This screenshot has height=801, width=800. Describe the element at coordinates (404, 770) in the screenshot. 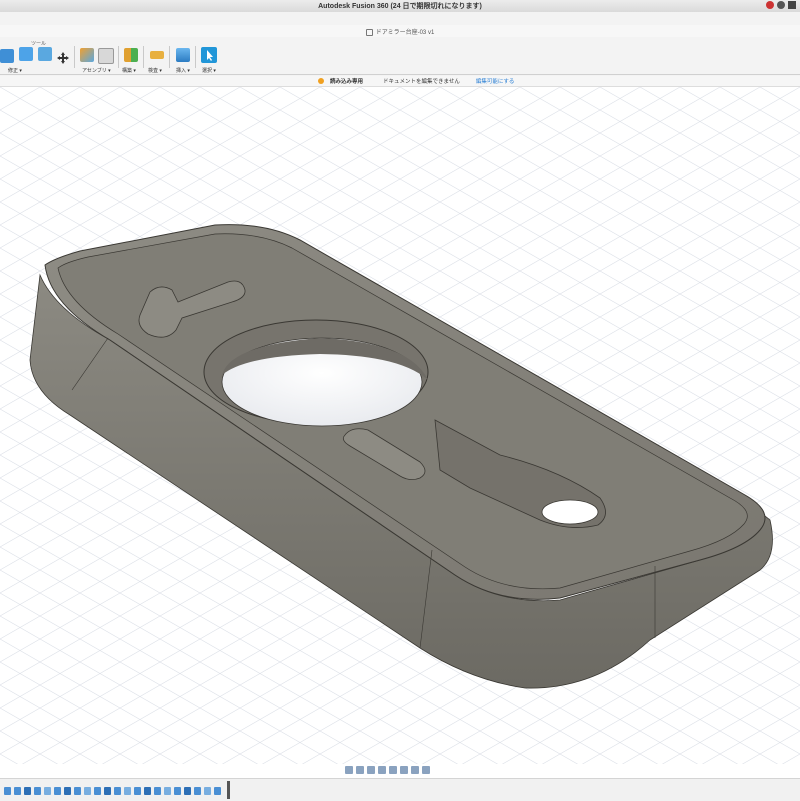

I see `display-settings-icon` at that location.